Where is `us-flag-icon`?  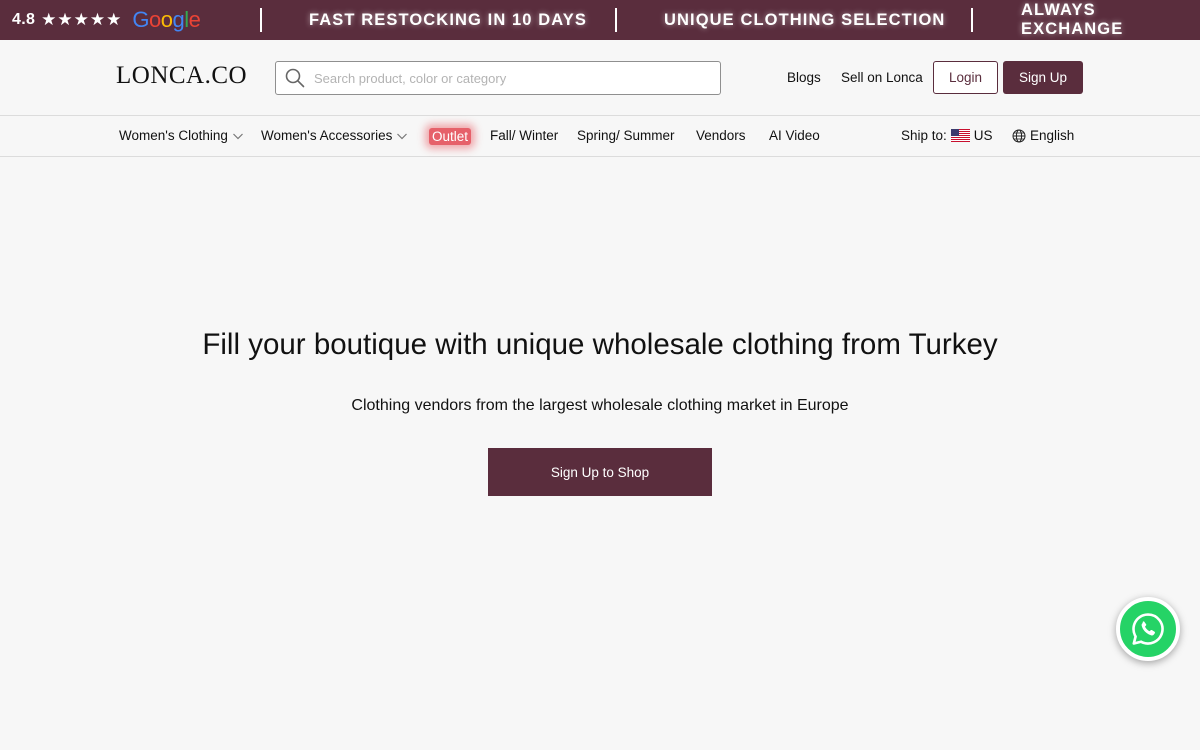 us-flag-icon is located at coordinates (960, 135).